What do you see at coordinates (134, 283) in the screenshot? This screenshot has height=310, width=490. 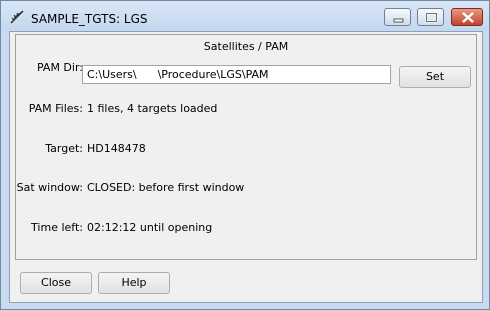 I see `help-button: Help` at bounding box center [134, 283].